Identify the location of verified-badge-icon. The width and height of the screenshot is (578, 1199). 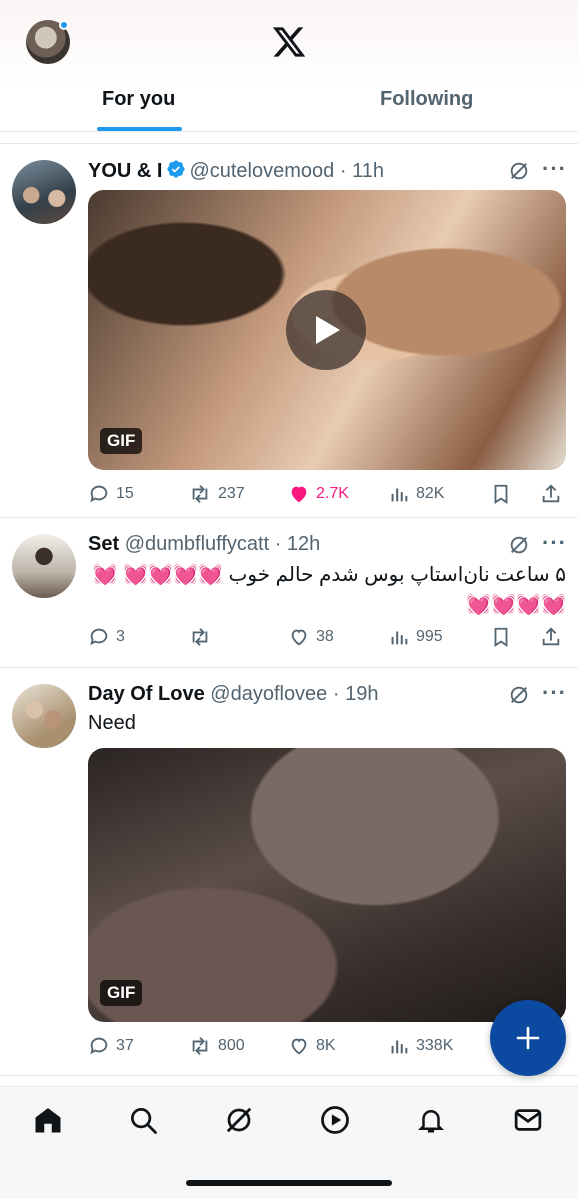
(176, 169).